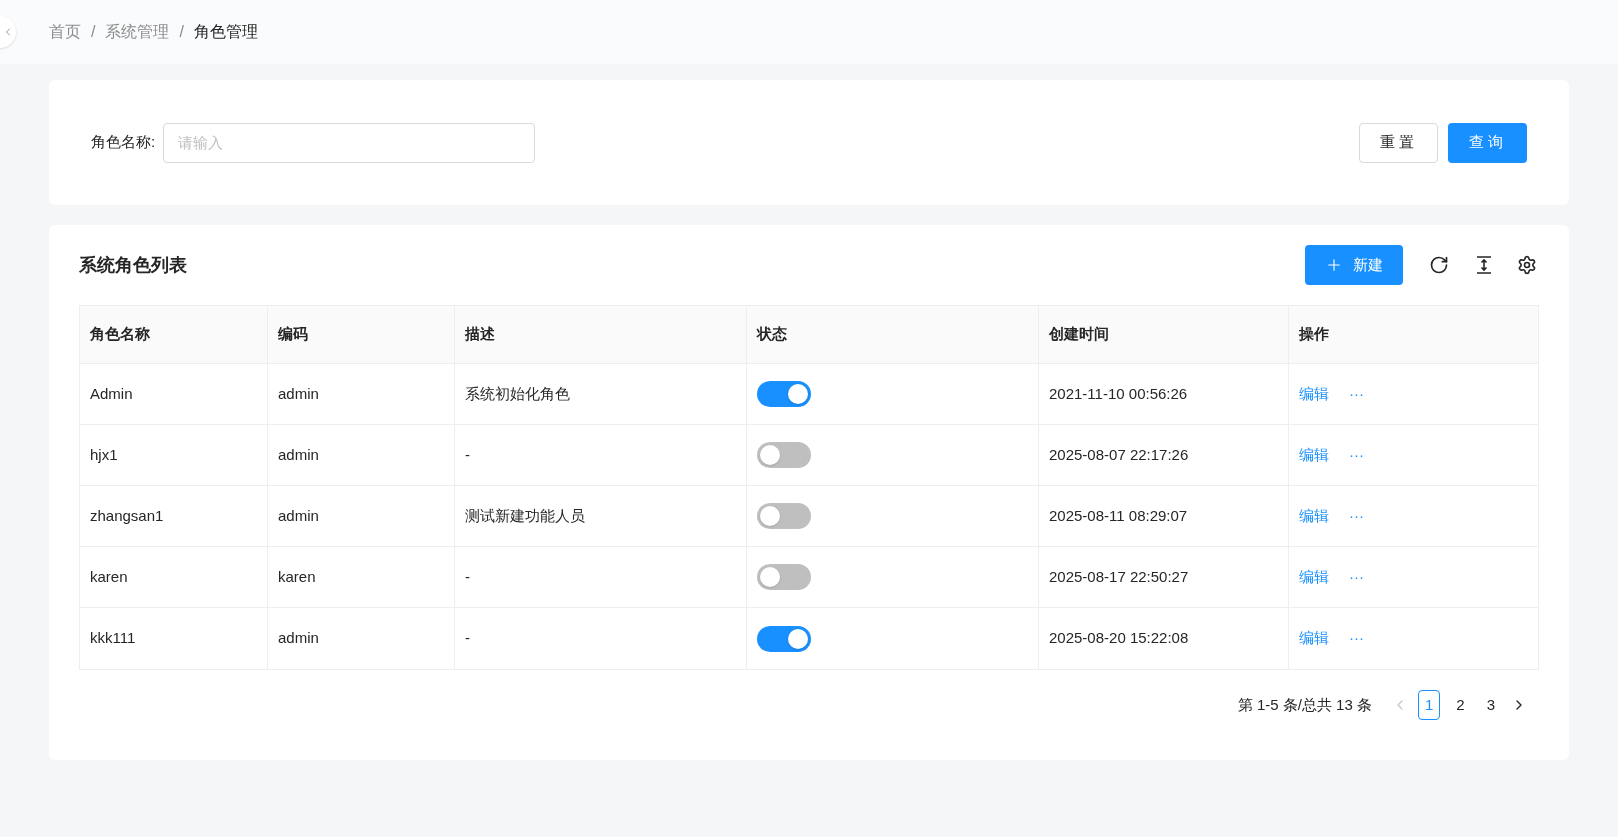  Describe the element at coordinates (1118, 393) in the screenshot. I see `table-cell-text: 2021-11-10 00:56:26` at that location.